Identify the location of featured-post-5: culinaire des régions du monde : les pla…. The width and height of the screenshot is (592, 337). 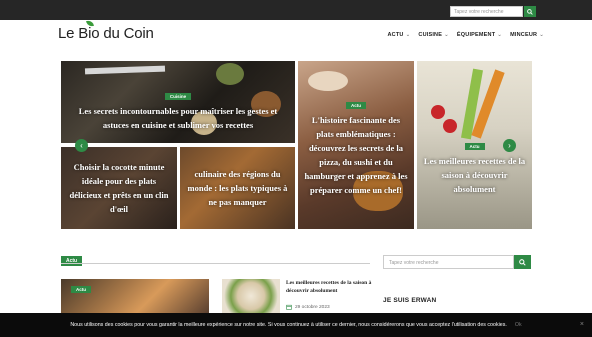
(237, 188).